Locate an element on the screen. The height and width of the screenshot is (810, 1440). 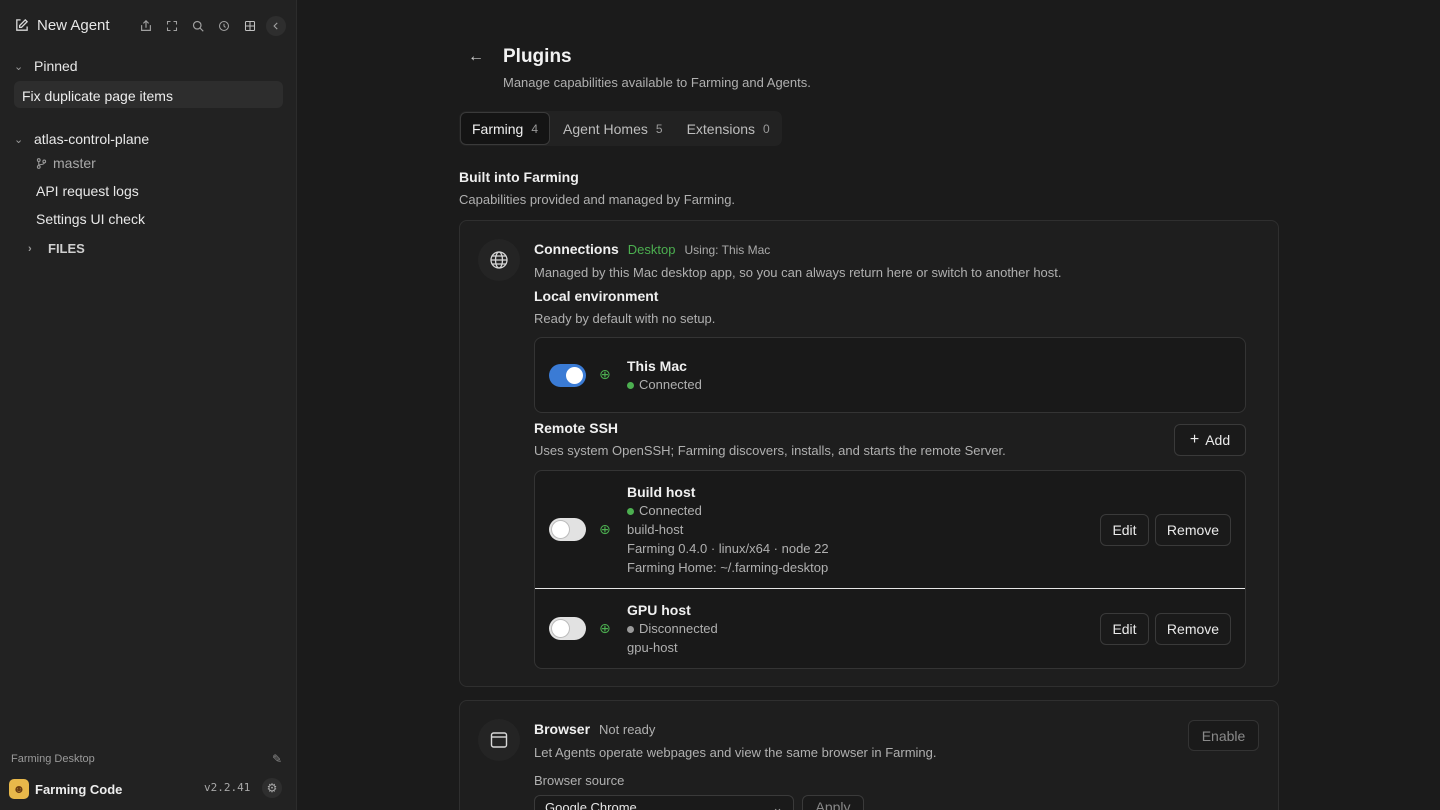
gpu-host-toggle is located at coordinates (567, 628).